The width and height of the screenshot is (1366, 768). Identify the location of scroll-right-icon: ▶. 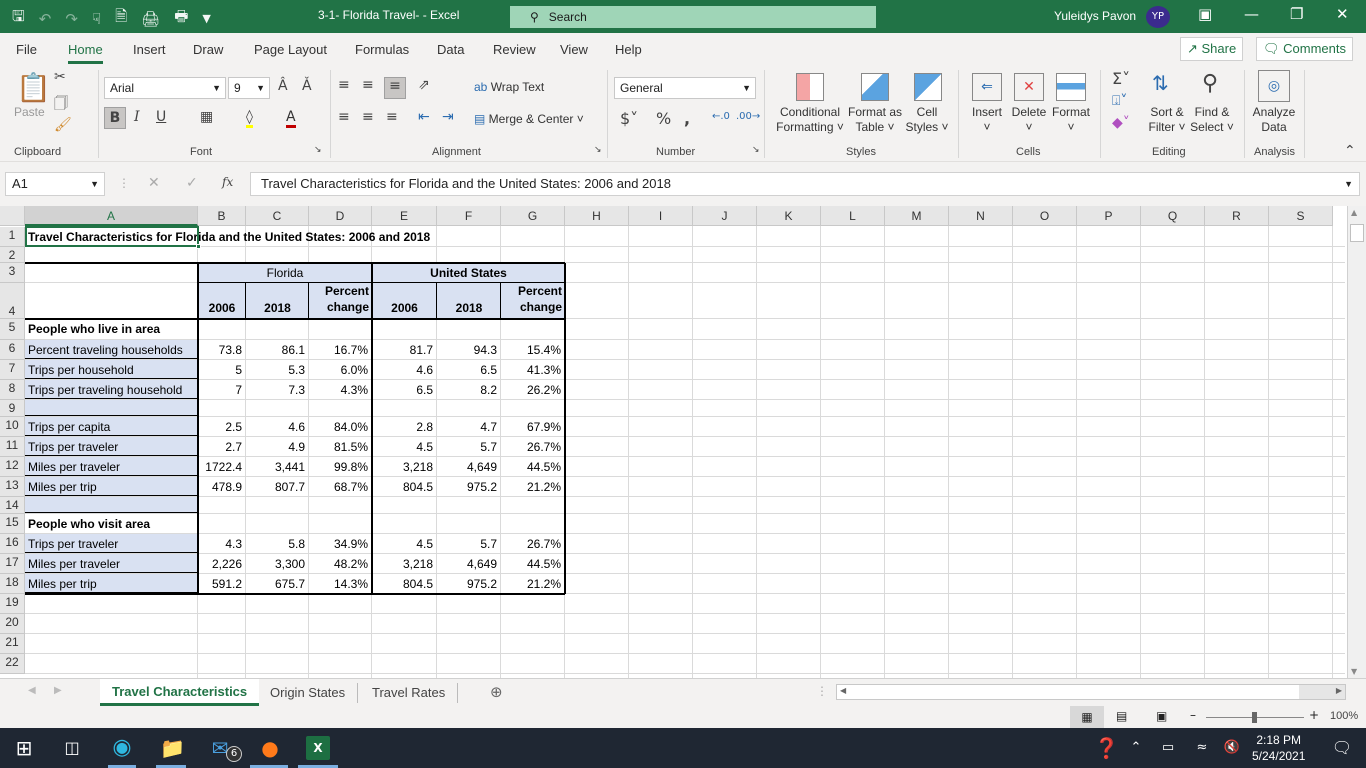
(1339, 690).